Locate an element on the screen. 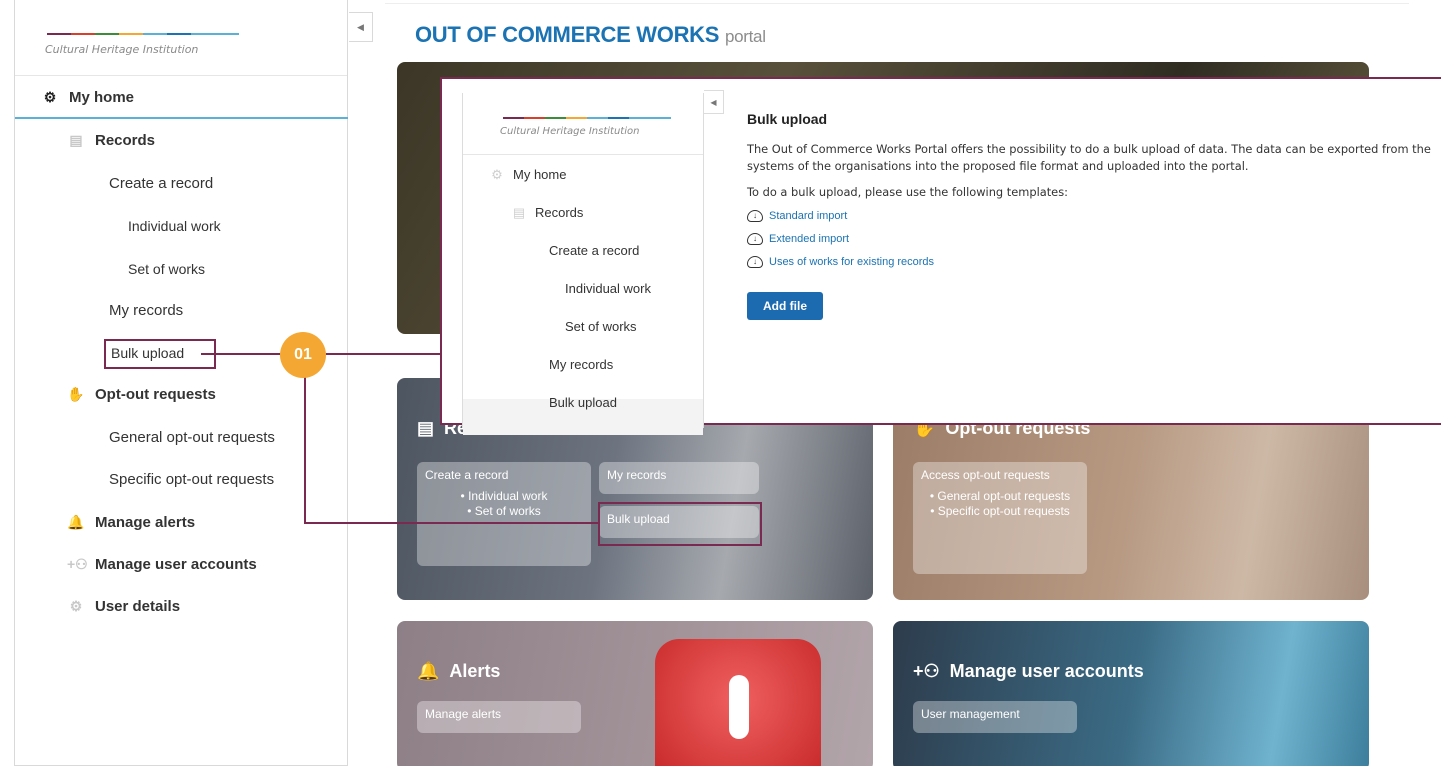 The image size is (1441, 766). uses-of-works-link: ↓ Uses of works for existing records is located at coordinates (1092, 262).